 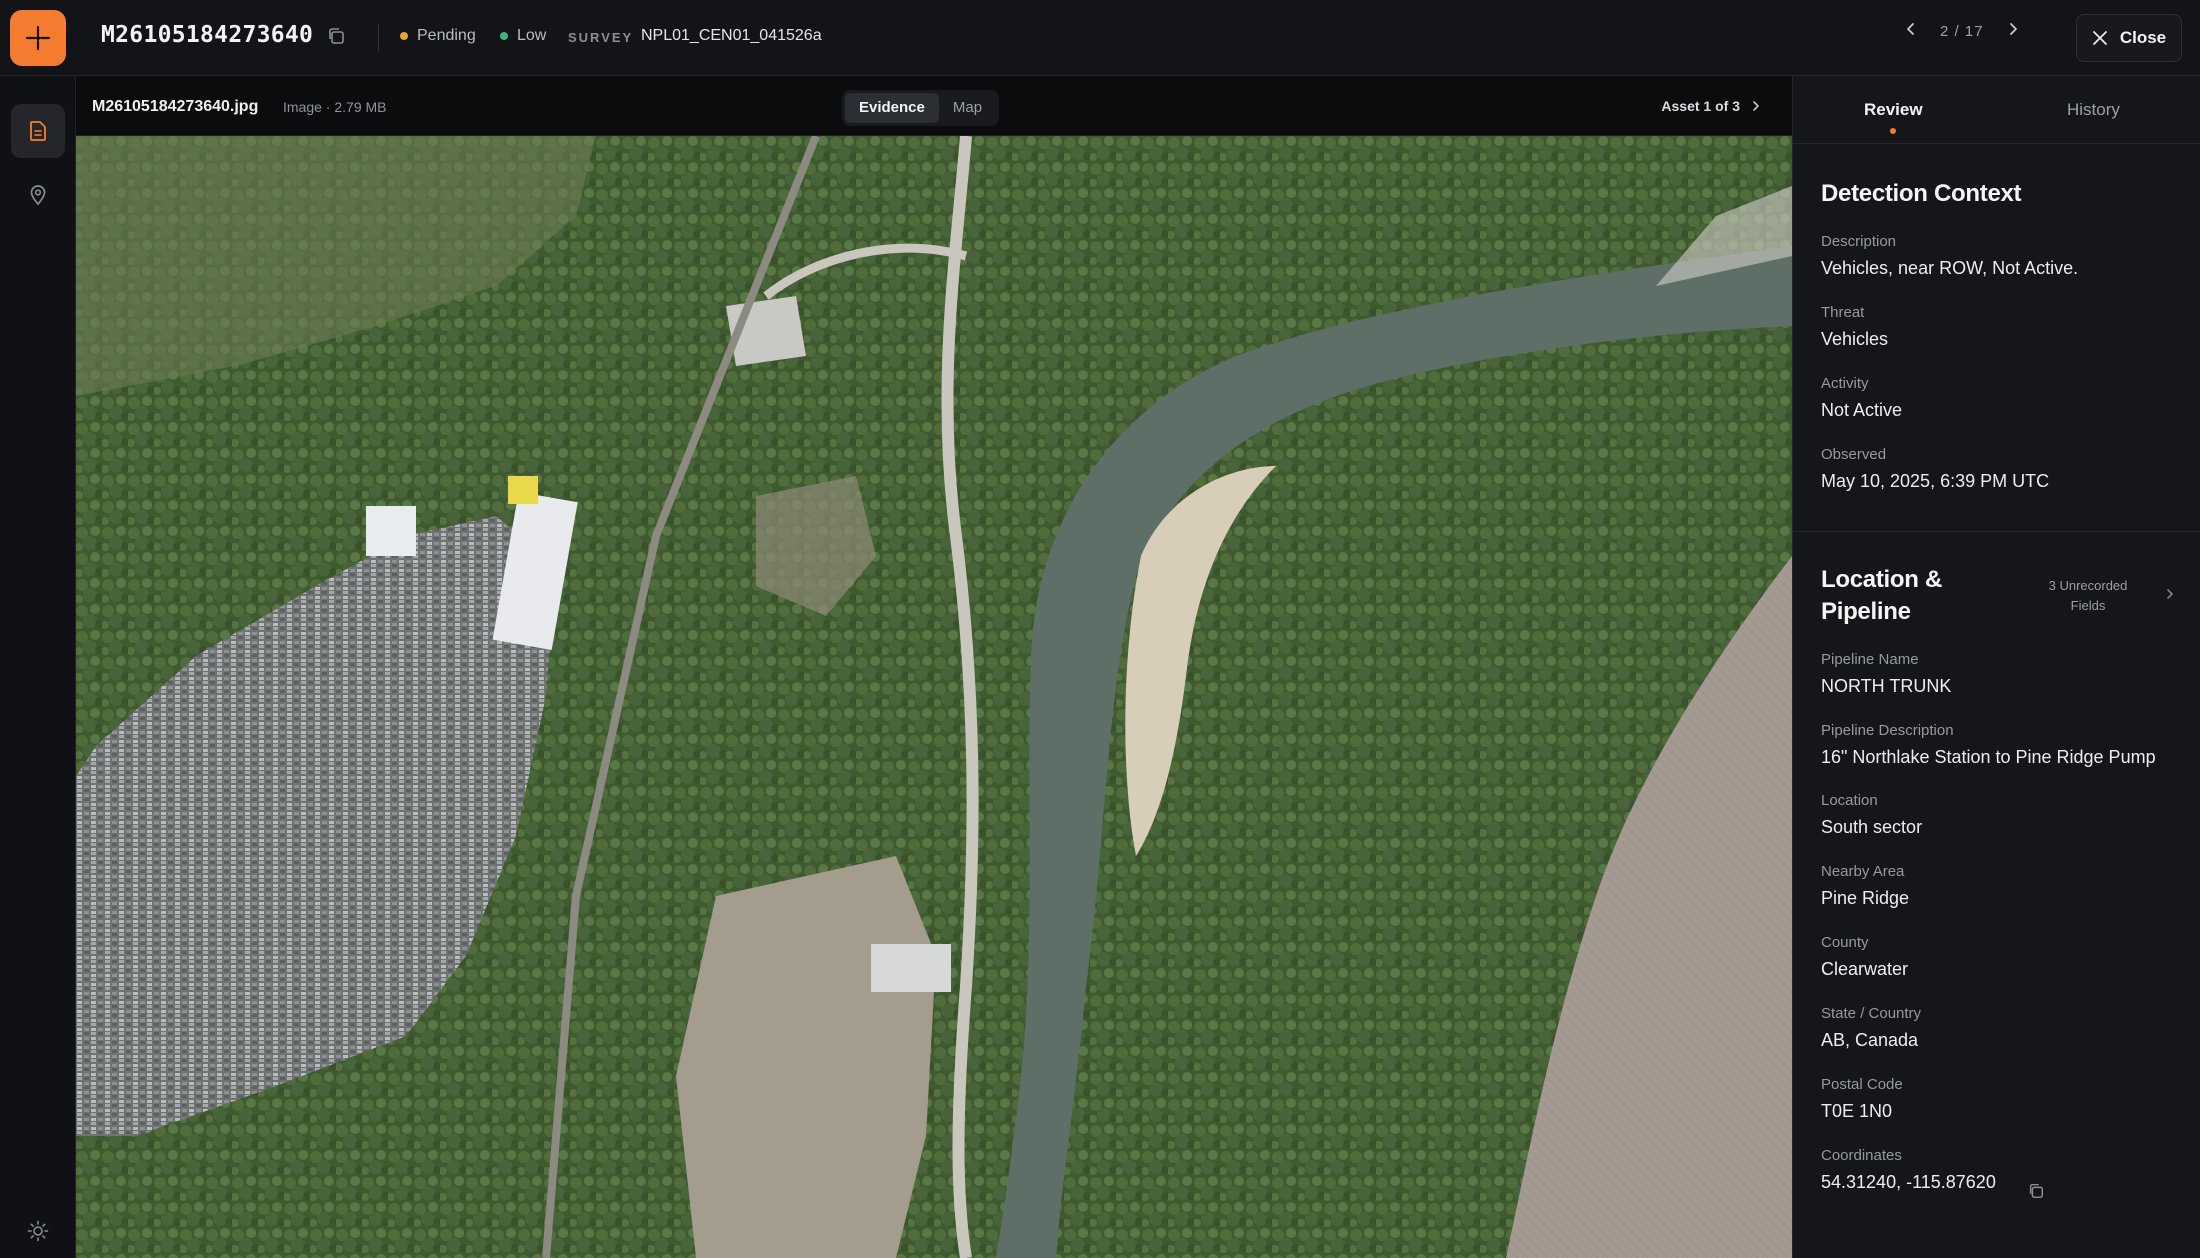 What do you see at coordinates (967, 108) in the screenshot?
I see `tab-map: Map` at bounding box center [967, 108].